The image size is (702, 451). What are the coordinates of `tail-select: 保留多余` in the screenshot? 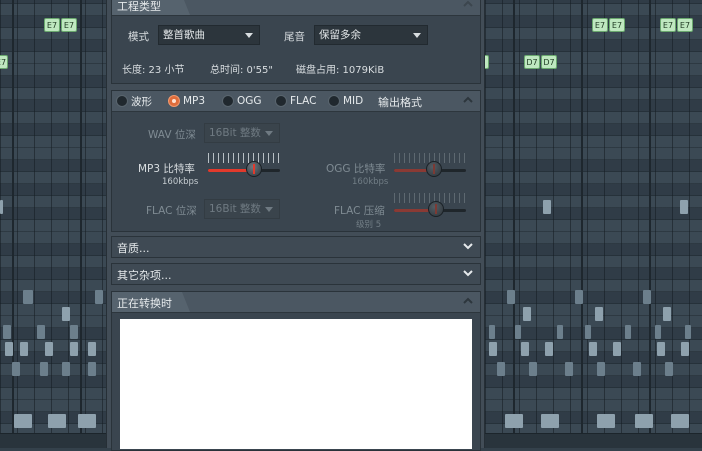 It's located at (371, 35).